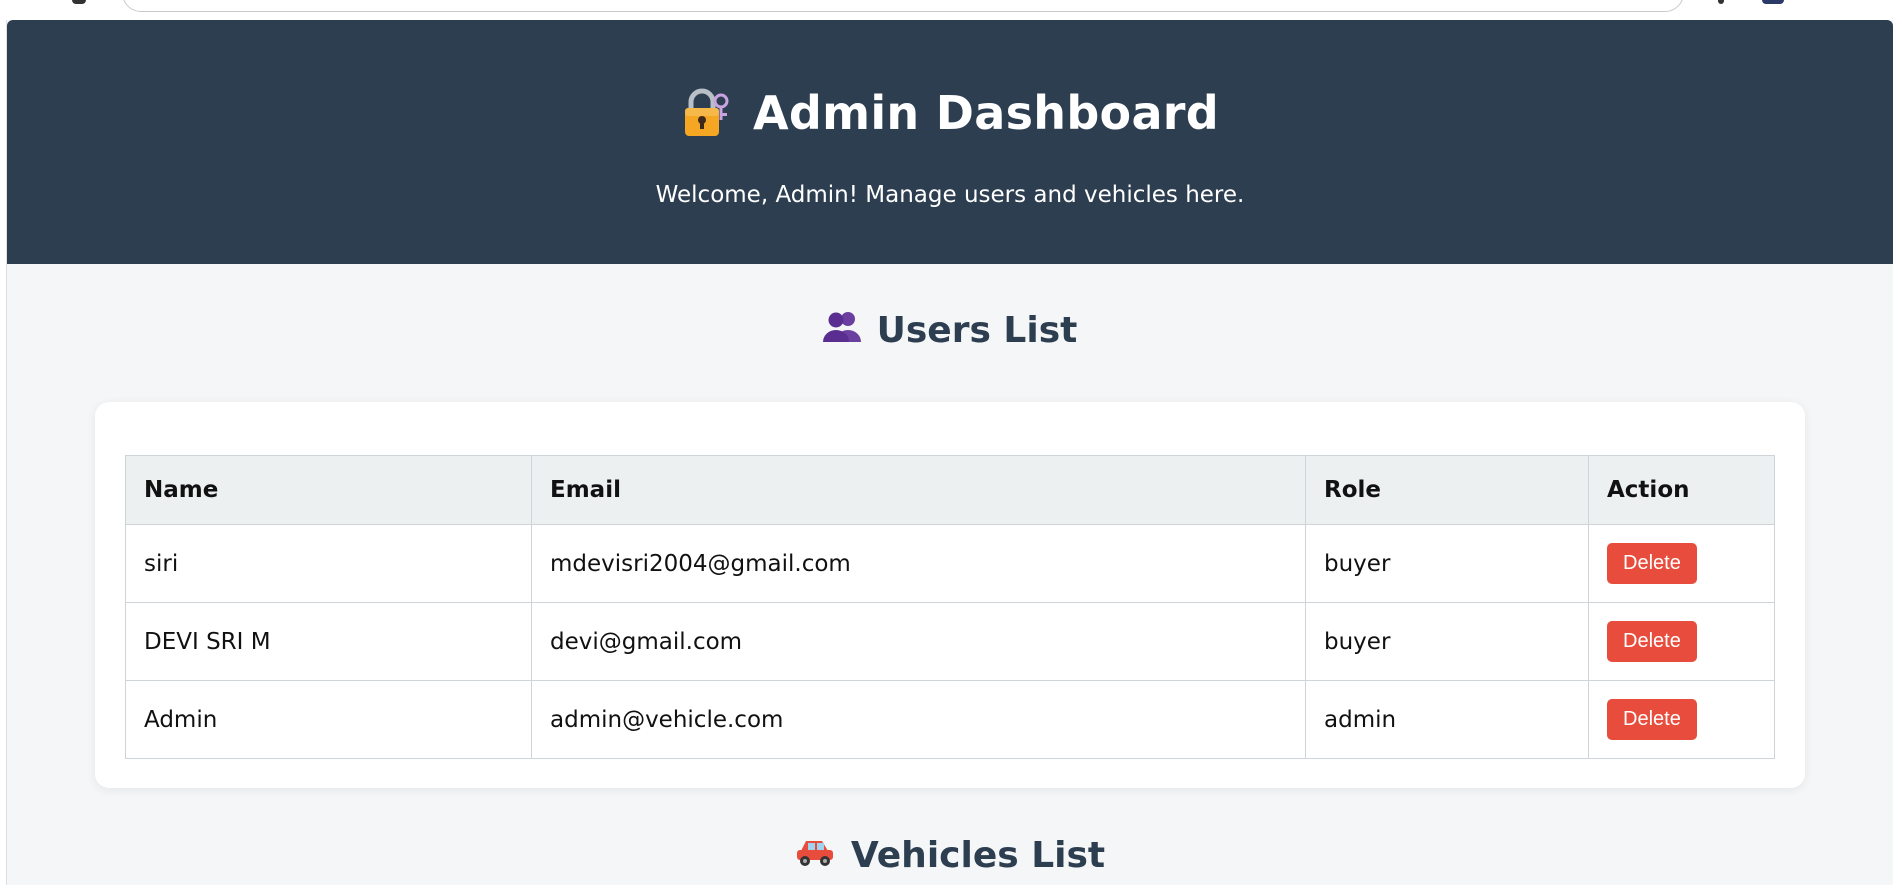  I want to click on user-role: admin, so click(1447, 719).